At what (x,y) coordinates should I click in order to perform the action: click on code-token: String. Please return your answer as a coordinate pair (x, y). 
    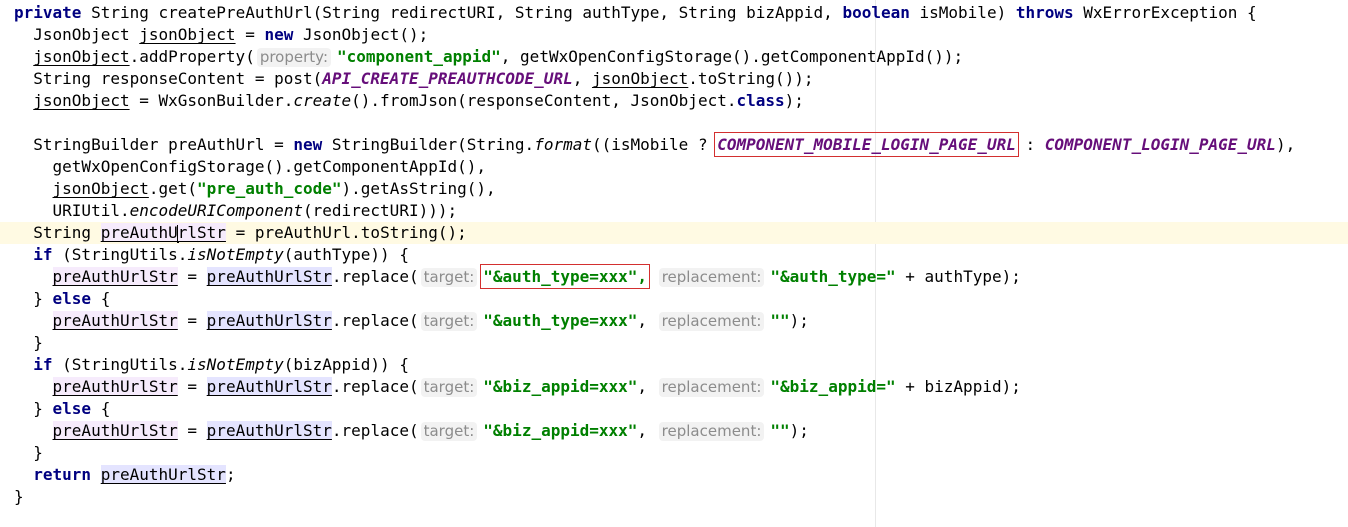
    Looking at the image, I should click on (66, 232).